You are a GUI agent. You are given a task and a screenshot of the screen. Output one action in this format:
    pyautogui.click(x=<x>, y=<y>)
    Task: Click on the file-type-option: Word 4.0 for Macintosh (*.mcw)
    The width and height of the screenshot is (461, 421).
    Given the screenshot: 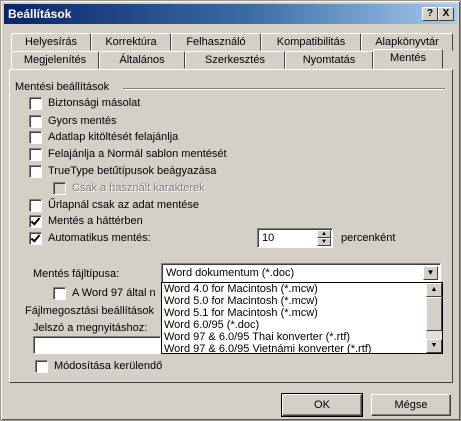 What is the action you would take?
    pyautogui.click(x=302, y=289)
    